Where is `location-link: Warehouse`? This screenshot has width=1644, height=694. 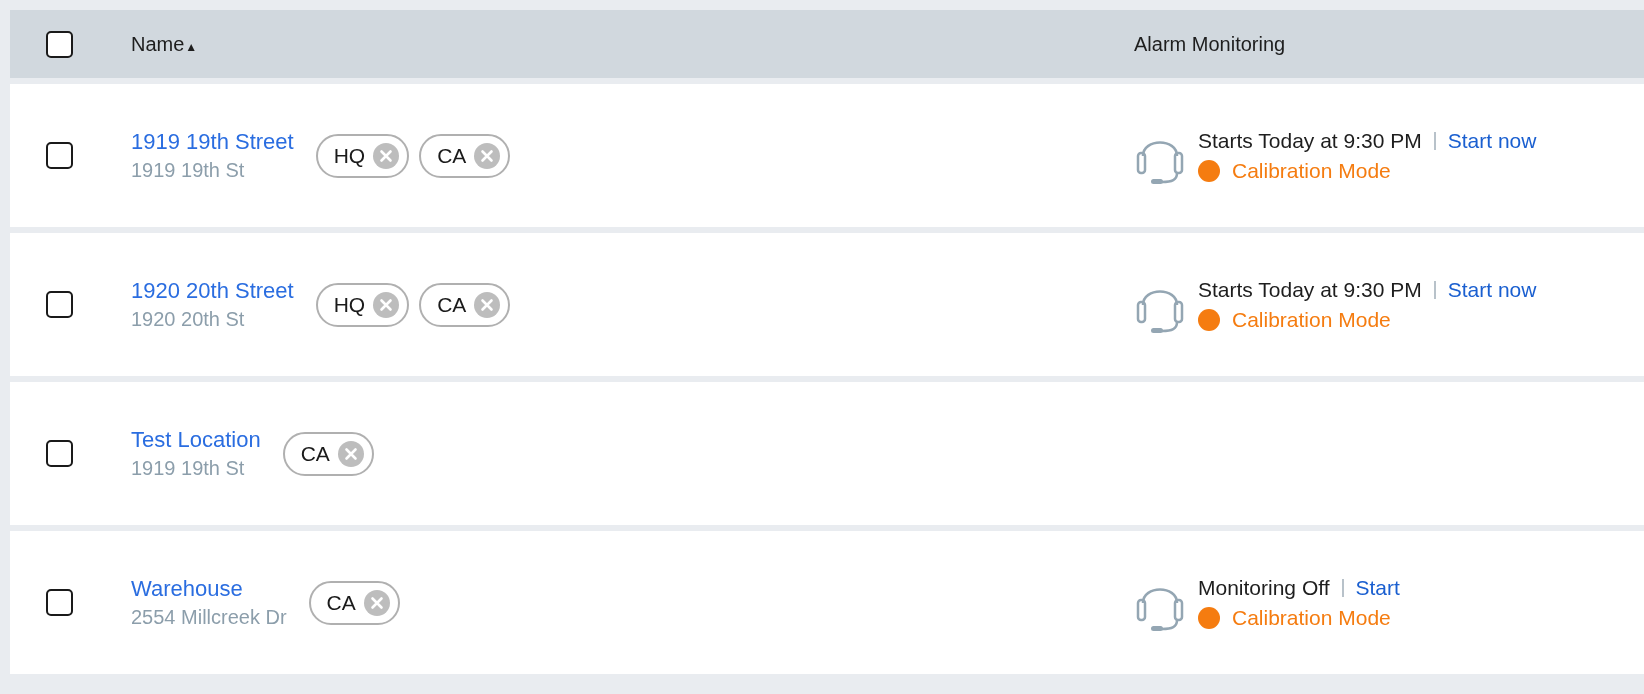 location-link: Warehouse is located at coordinates (209, 589).